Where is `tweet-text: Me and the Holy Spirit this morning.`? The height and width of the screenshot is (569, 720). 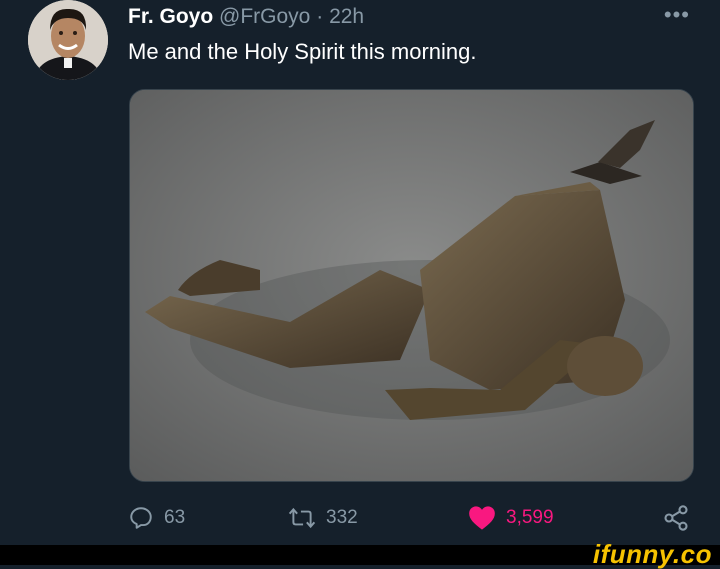
tweet-text: Me and the Holy Spirit this morning. is located at coordinates (302, 51).